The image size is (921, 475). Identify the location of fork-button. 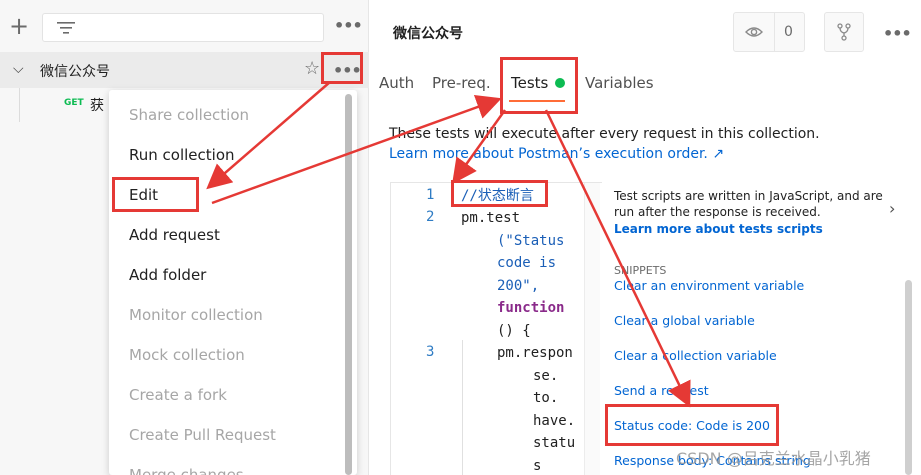
(844, 32).